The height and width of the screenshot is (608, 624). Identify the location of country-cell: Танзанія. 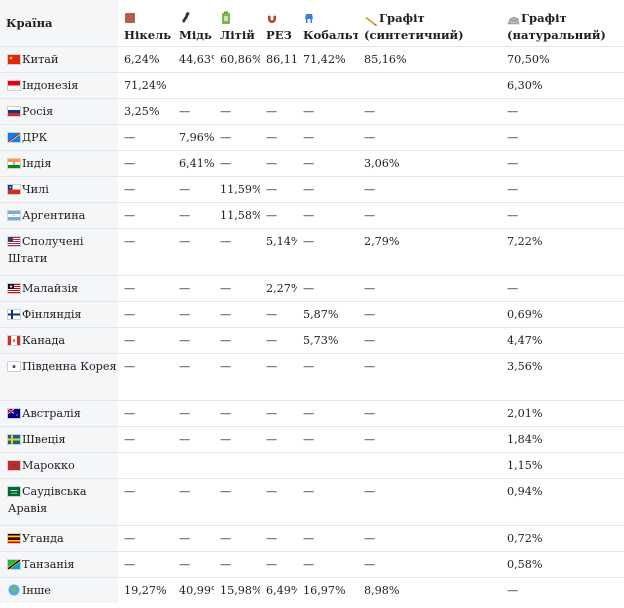
(59, 564).